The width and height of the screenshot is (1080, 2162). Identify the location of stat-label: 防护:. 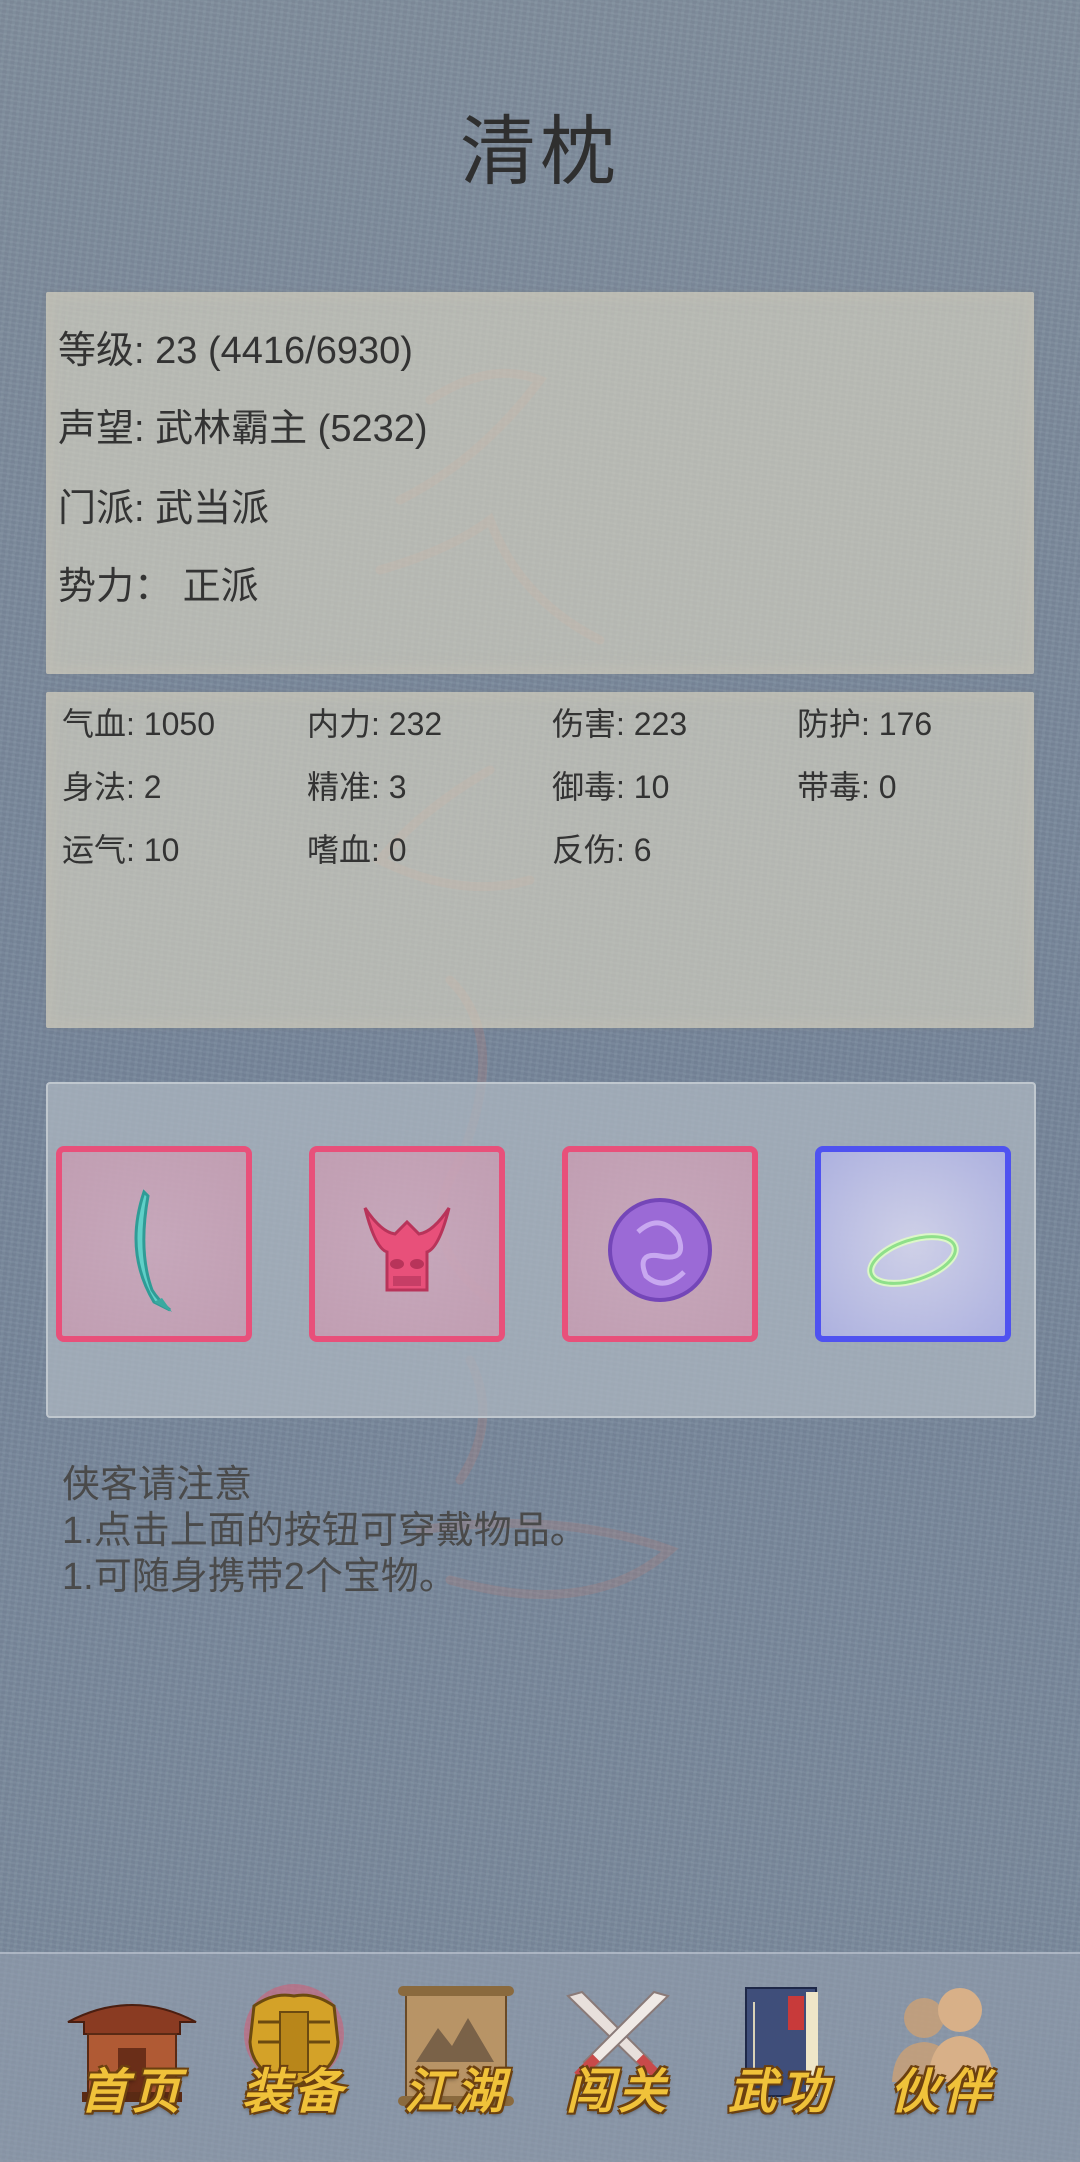
(833, 724).